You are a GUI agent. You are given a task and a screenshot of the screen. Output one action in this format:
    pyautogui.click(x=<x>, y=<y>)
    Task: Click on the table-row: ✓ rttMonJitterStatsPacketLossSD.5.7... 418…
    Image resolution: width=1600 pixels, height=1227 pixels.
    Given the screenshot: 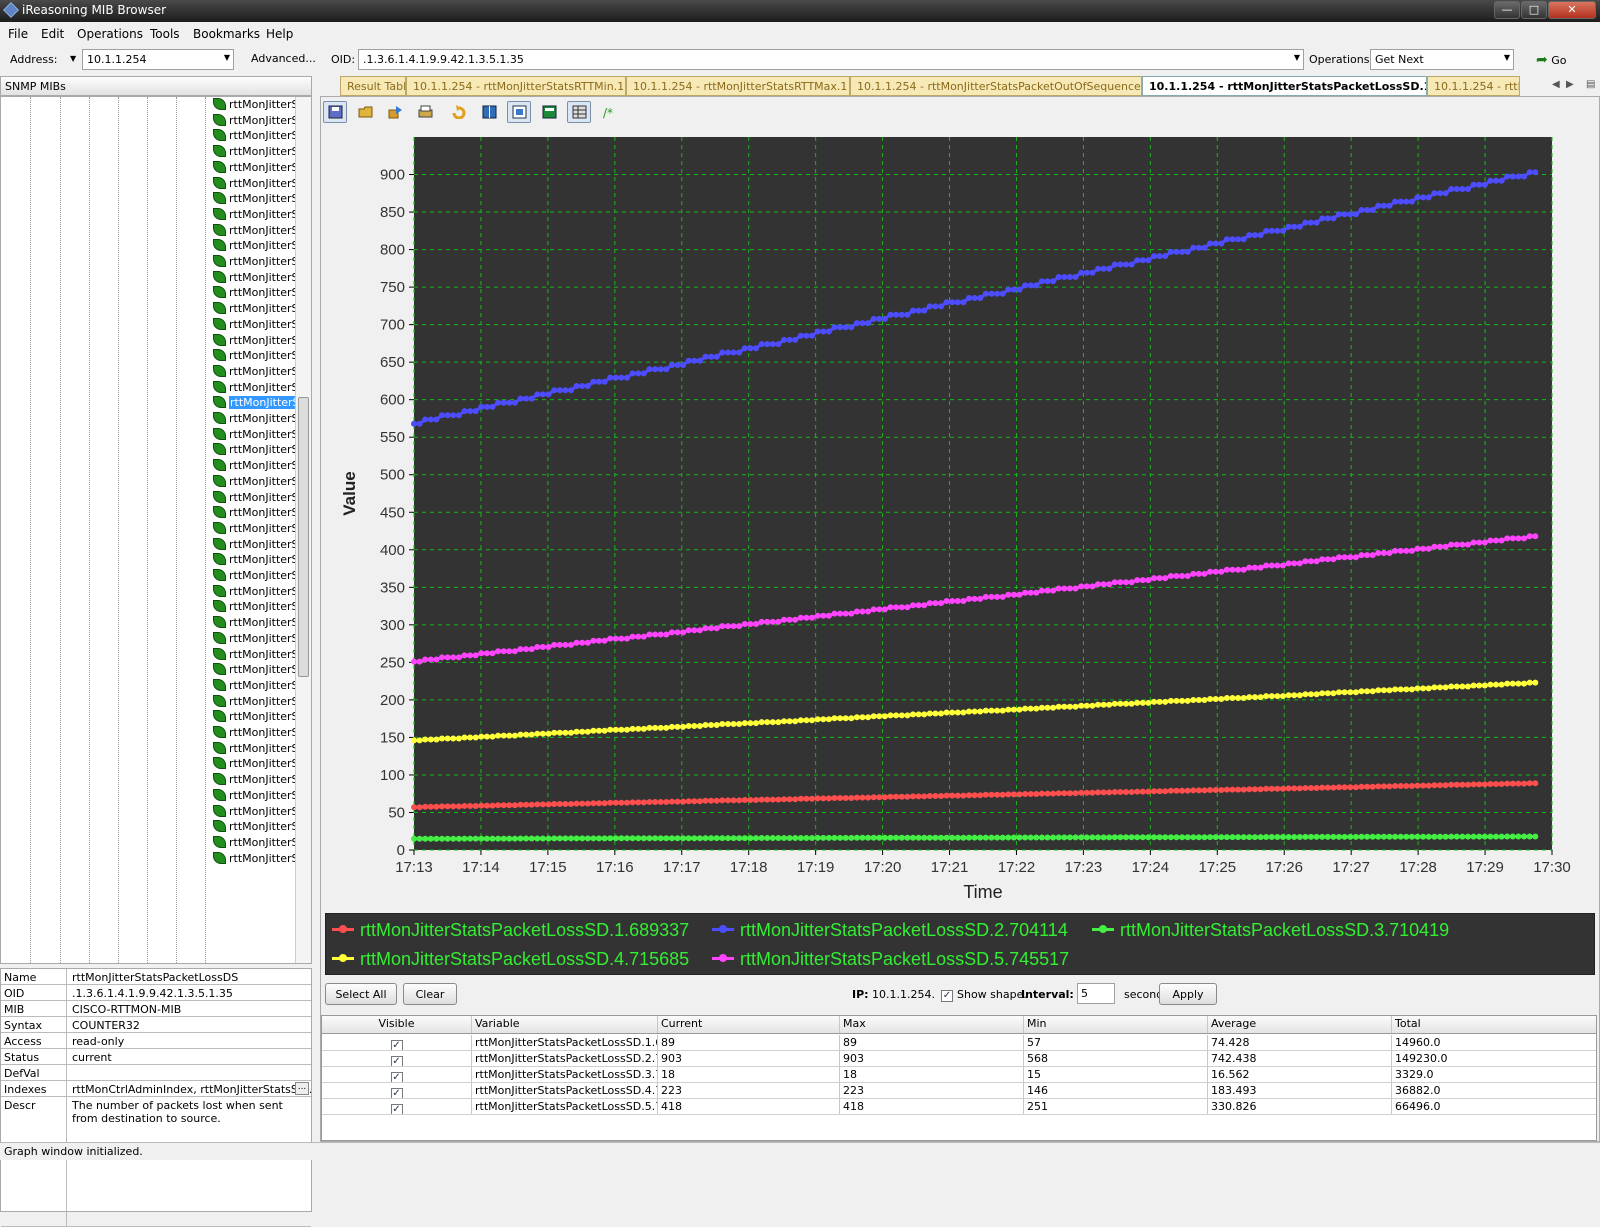 What is the action you would take?
    pyautogui.click(x=959, y=1107)
    